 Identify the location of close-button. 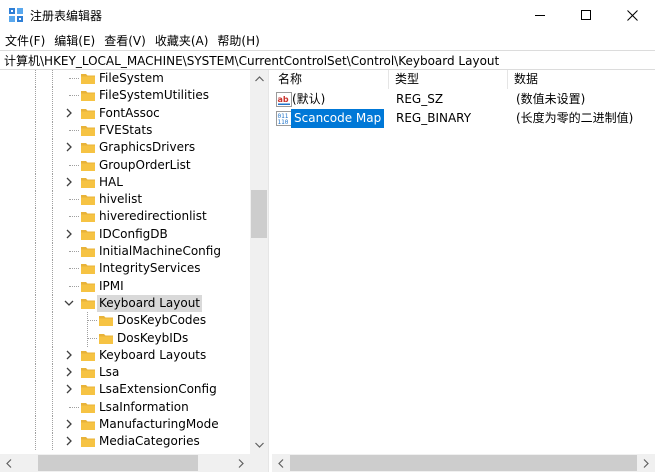
(632, 15).